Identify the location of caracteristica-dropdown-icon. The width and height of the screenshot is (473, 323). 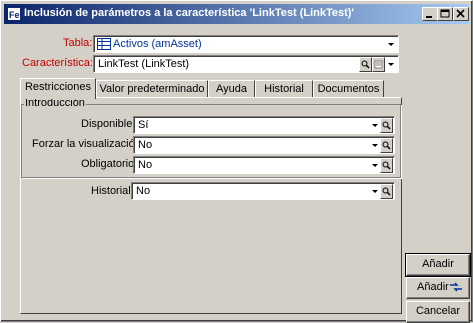
(391, 64).